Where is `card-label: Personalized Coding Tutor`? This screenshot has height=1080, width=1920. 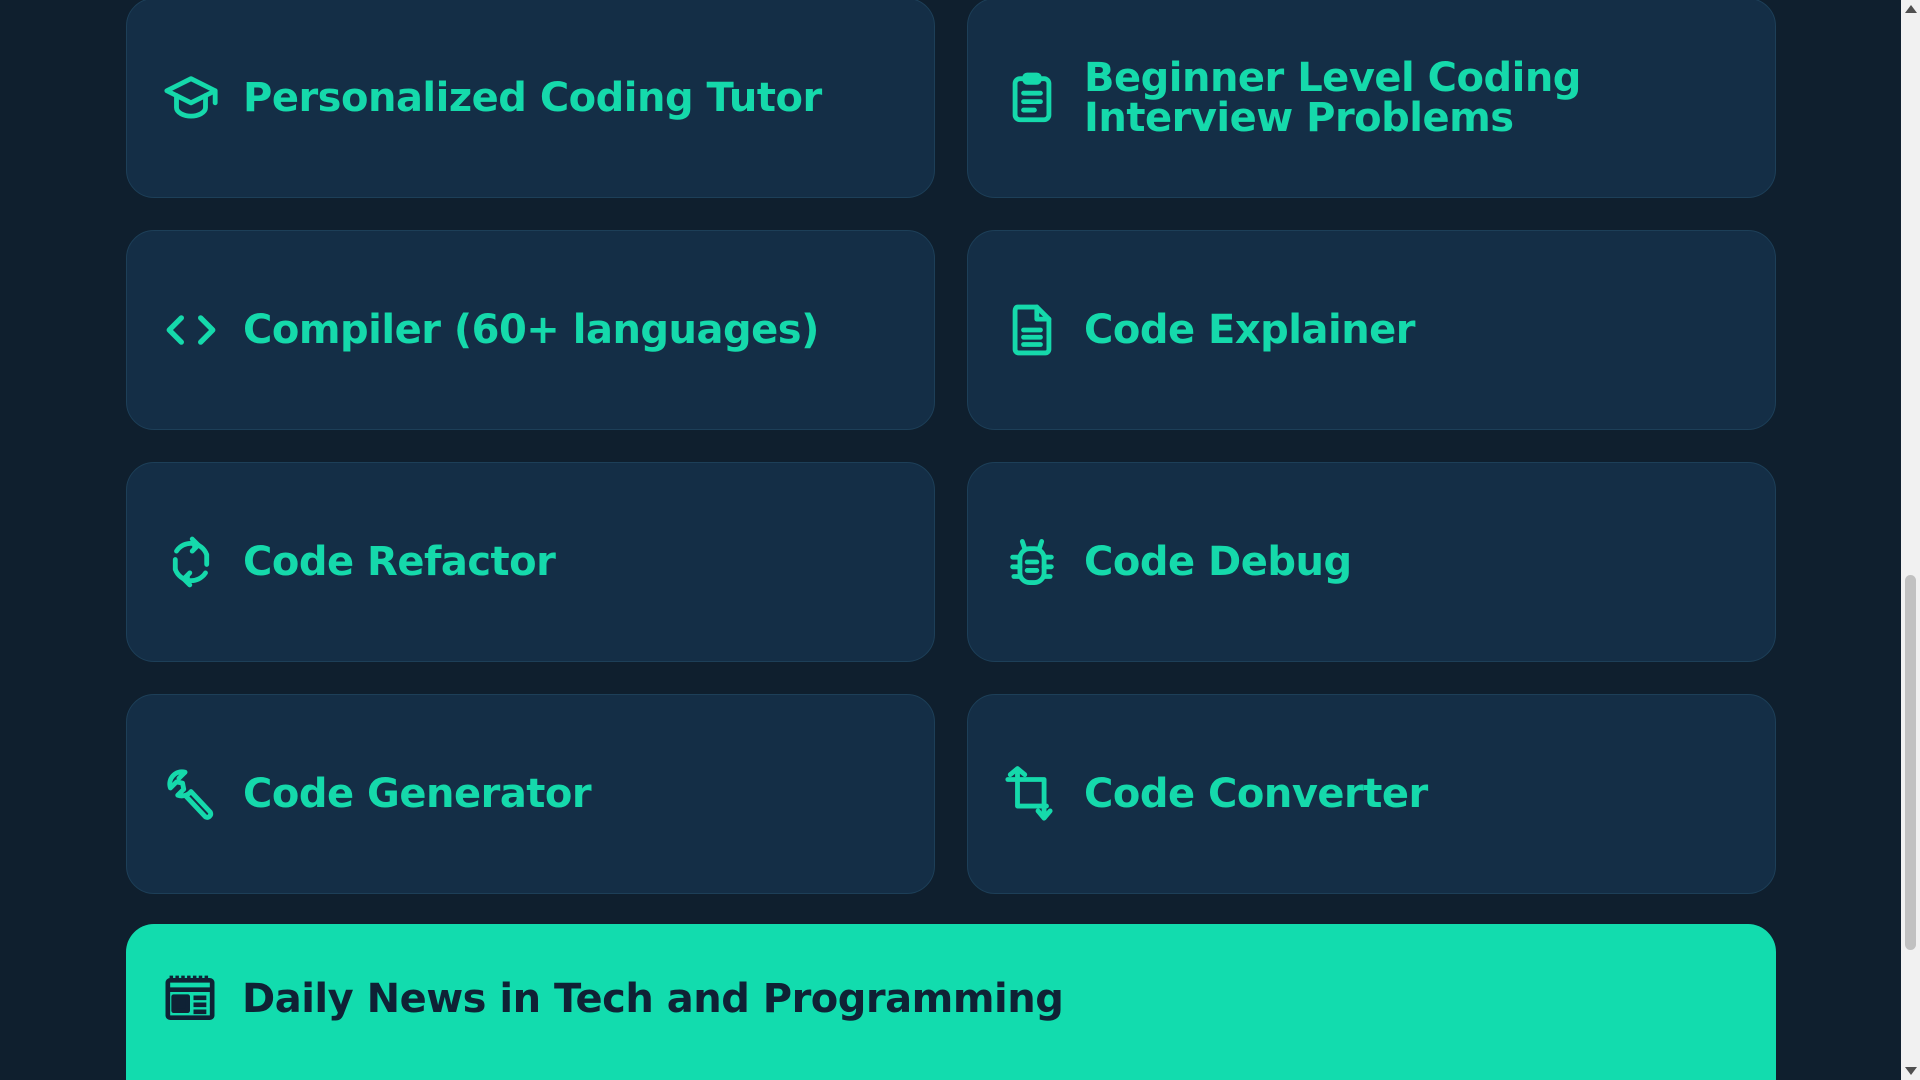
card-label: Personalized Coding Tutor is located at coordinates (532, 98).